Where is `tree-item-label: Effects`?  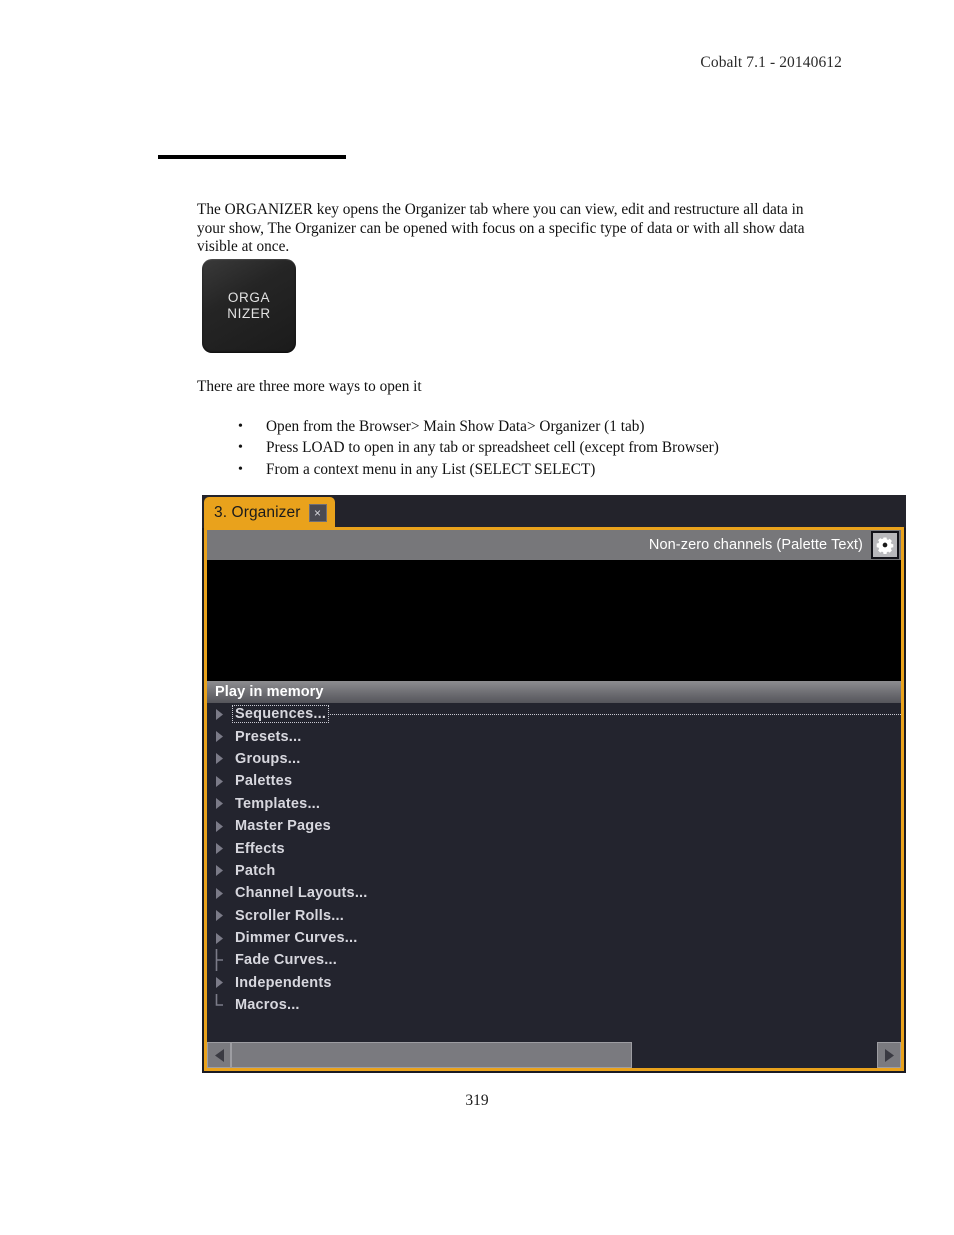
tree-item-label: Effects is located at coordinates (260, 848).